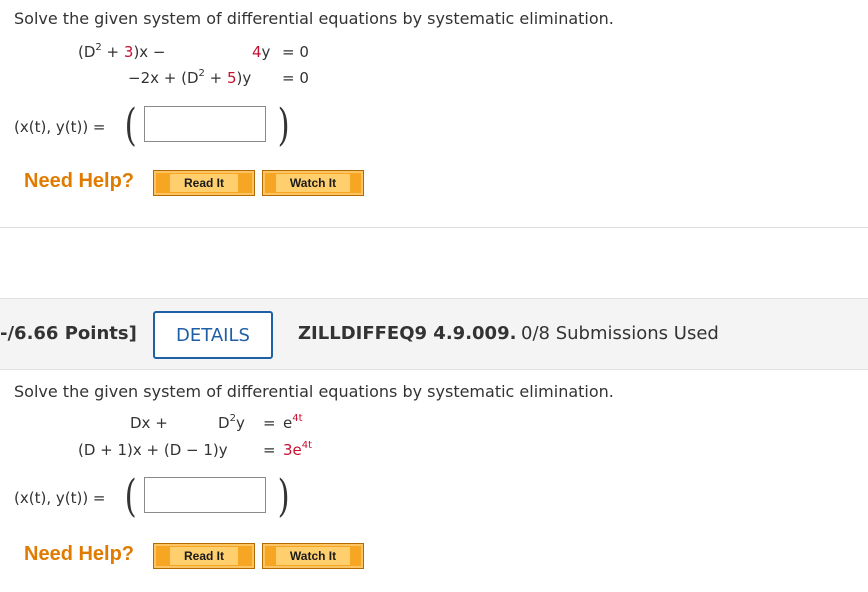  I want to click on q1-eq2-coef: 5, so click(231, 78).